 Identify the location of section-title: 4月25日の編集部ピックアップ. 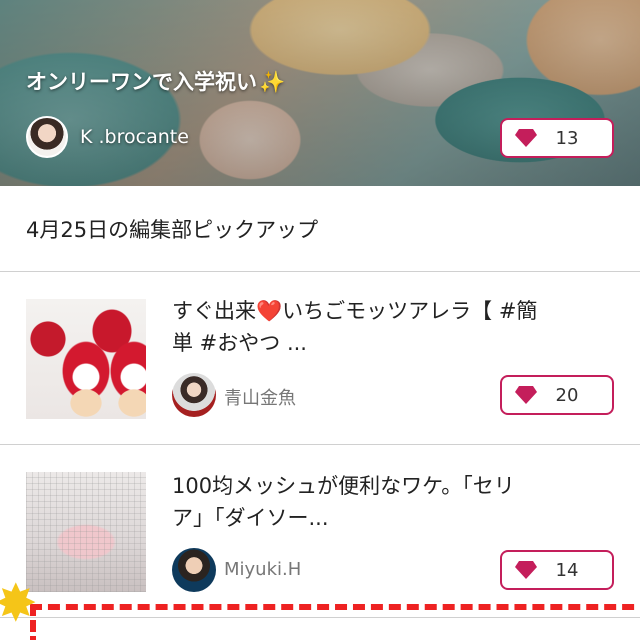
(172, 229).